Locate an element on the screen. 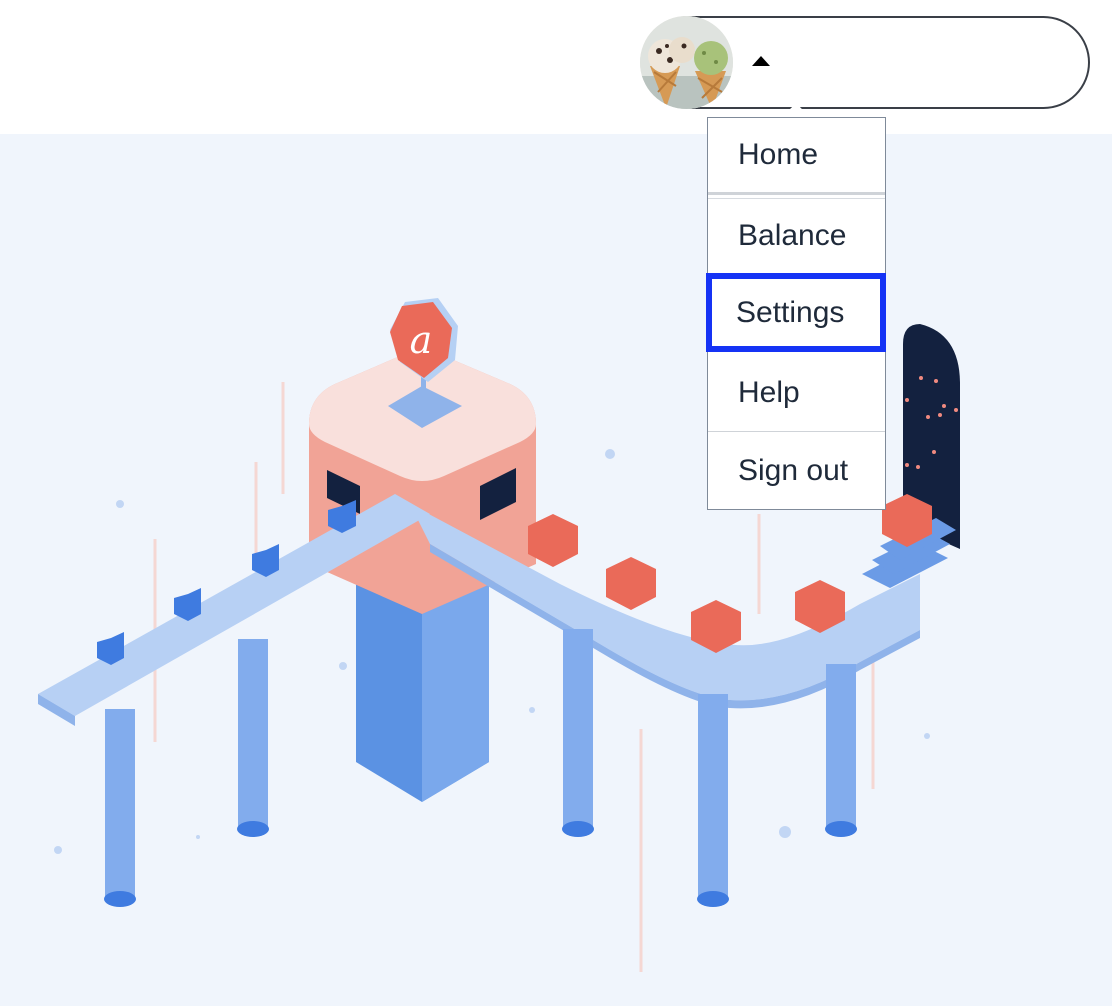  menu-item-label: Balance is located at coordinates (792, 235).